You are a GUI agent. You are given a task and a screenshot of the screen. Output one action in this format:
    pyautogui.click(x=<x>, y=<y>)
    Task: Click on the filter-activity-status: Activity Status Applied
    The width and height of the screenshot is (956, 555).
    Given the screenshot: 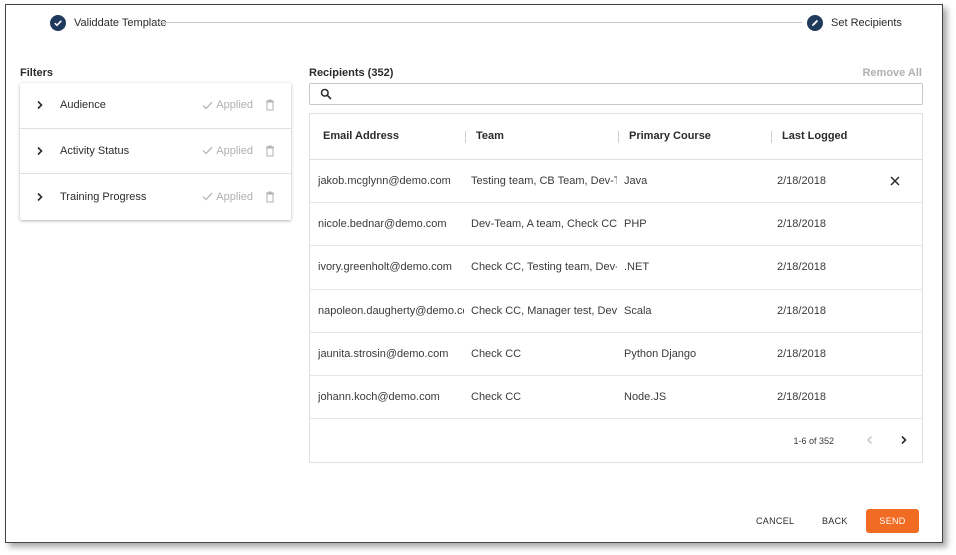 What is the action you would take?
    pyautogui.click(x=155, y=152)
    